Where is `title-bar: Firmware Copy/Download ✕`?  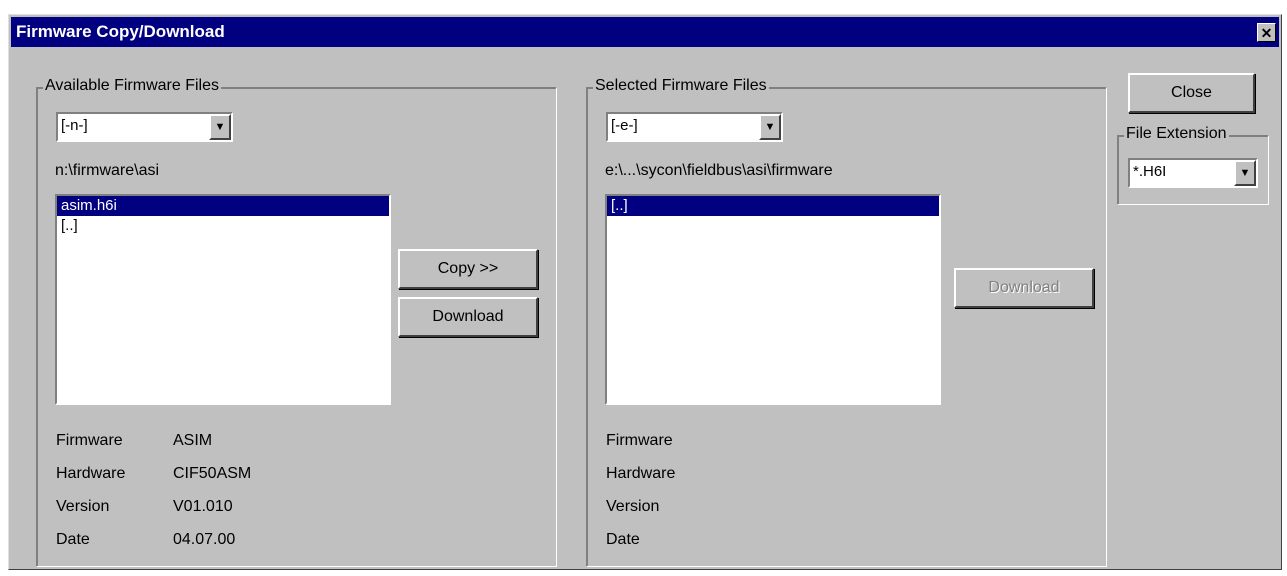 title-bar: Firmware Copy/Download ✕ is located at coordinates (645, 32).